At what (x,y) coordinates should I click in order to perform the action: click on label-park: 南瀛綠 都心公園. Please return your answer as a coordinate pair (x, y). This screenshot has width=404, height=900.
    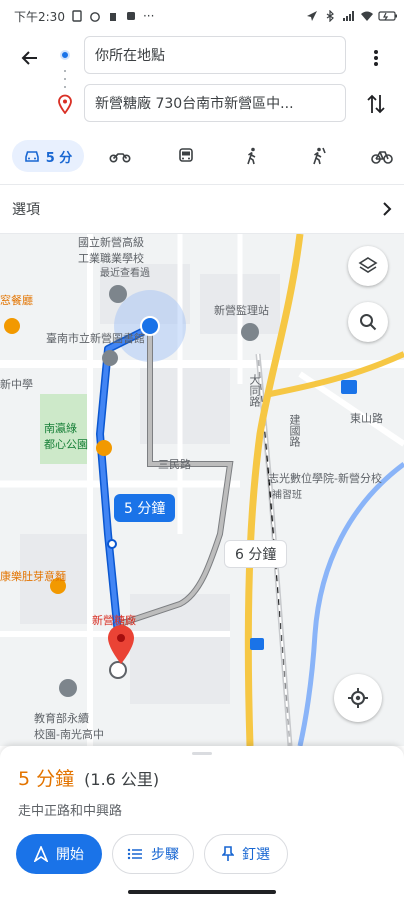
    Looking at the image, I should click on (66, 436).